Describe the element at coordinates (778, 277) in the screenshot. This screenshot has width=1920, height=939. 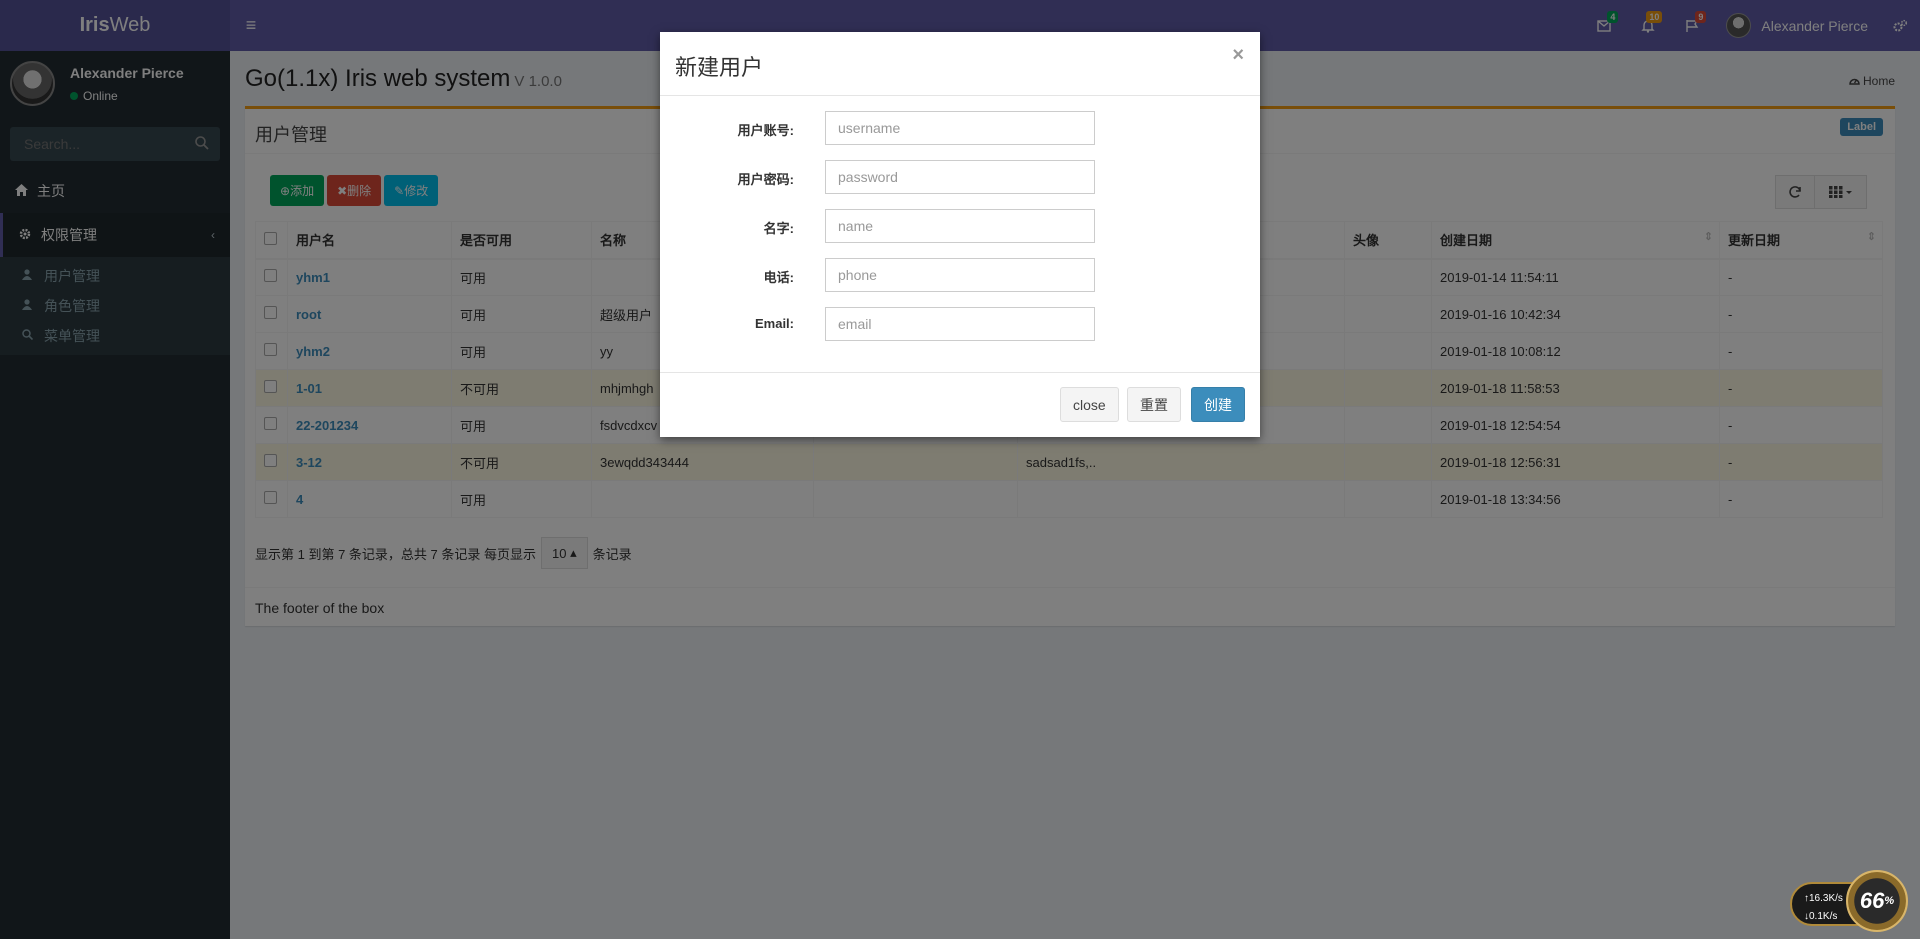
I see `phone-label: 电话:` at that location.